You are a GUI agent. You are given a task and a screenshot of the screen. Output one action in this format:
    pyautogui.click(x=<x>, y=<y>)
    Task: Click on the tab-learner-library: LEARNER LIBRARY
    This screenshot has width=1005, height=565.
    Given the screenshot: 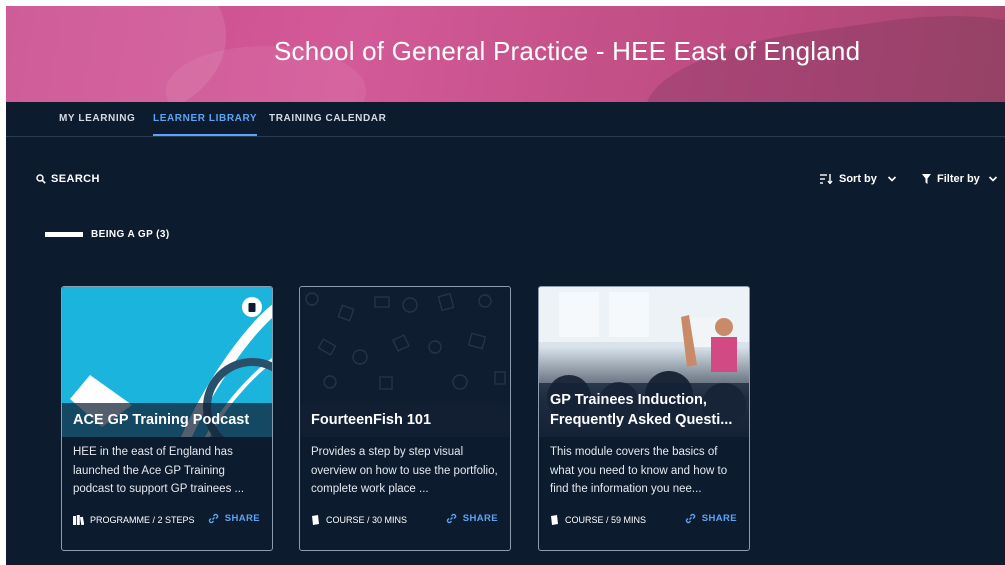 What is the action you would take?
    pyautogui.click(x=205, y=124)
    